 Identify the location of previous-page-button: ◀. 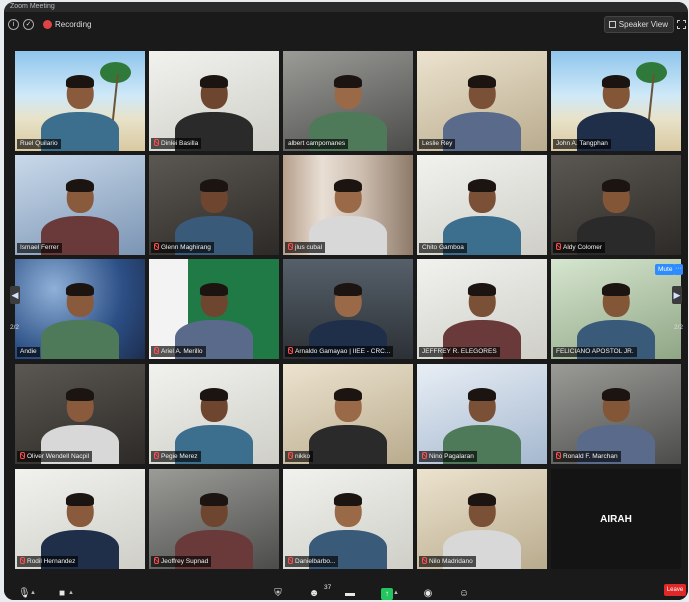
(15, 295).